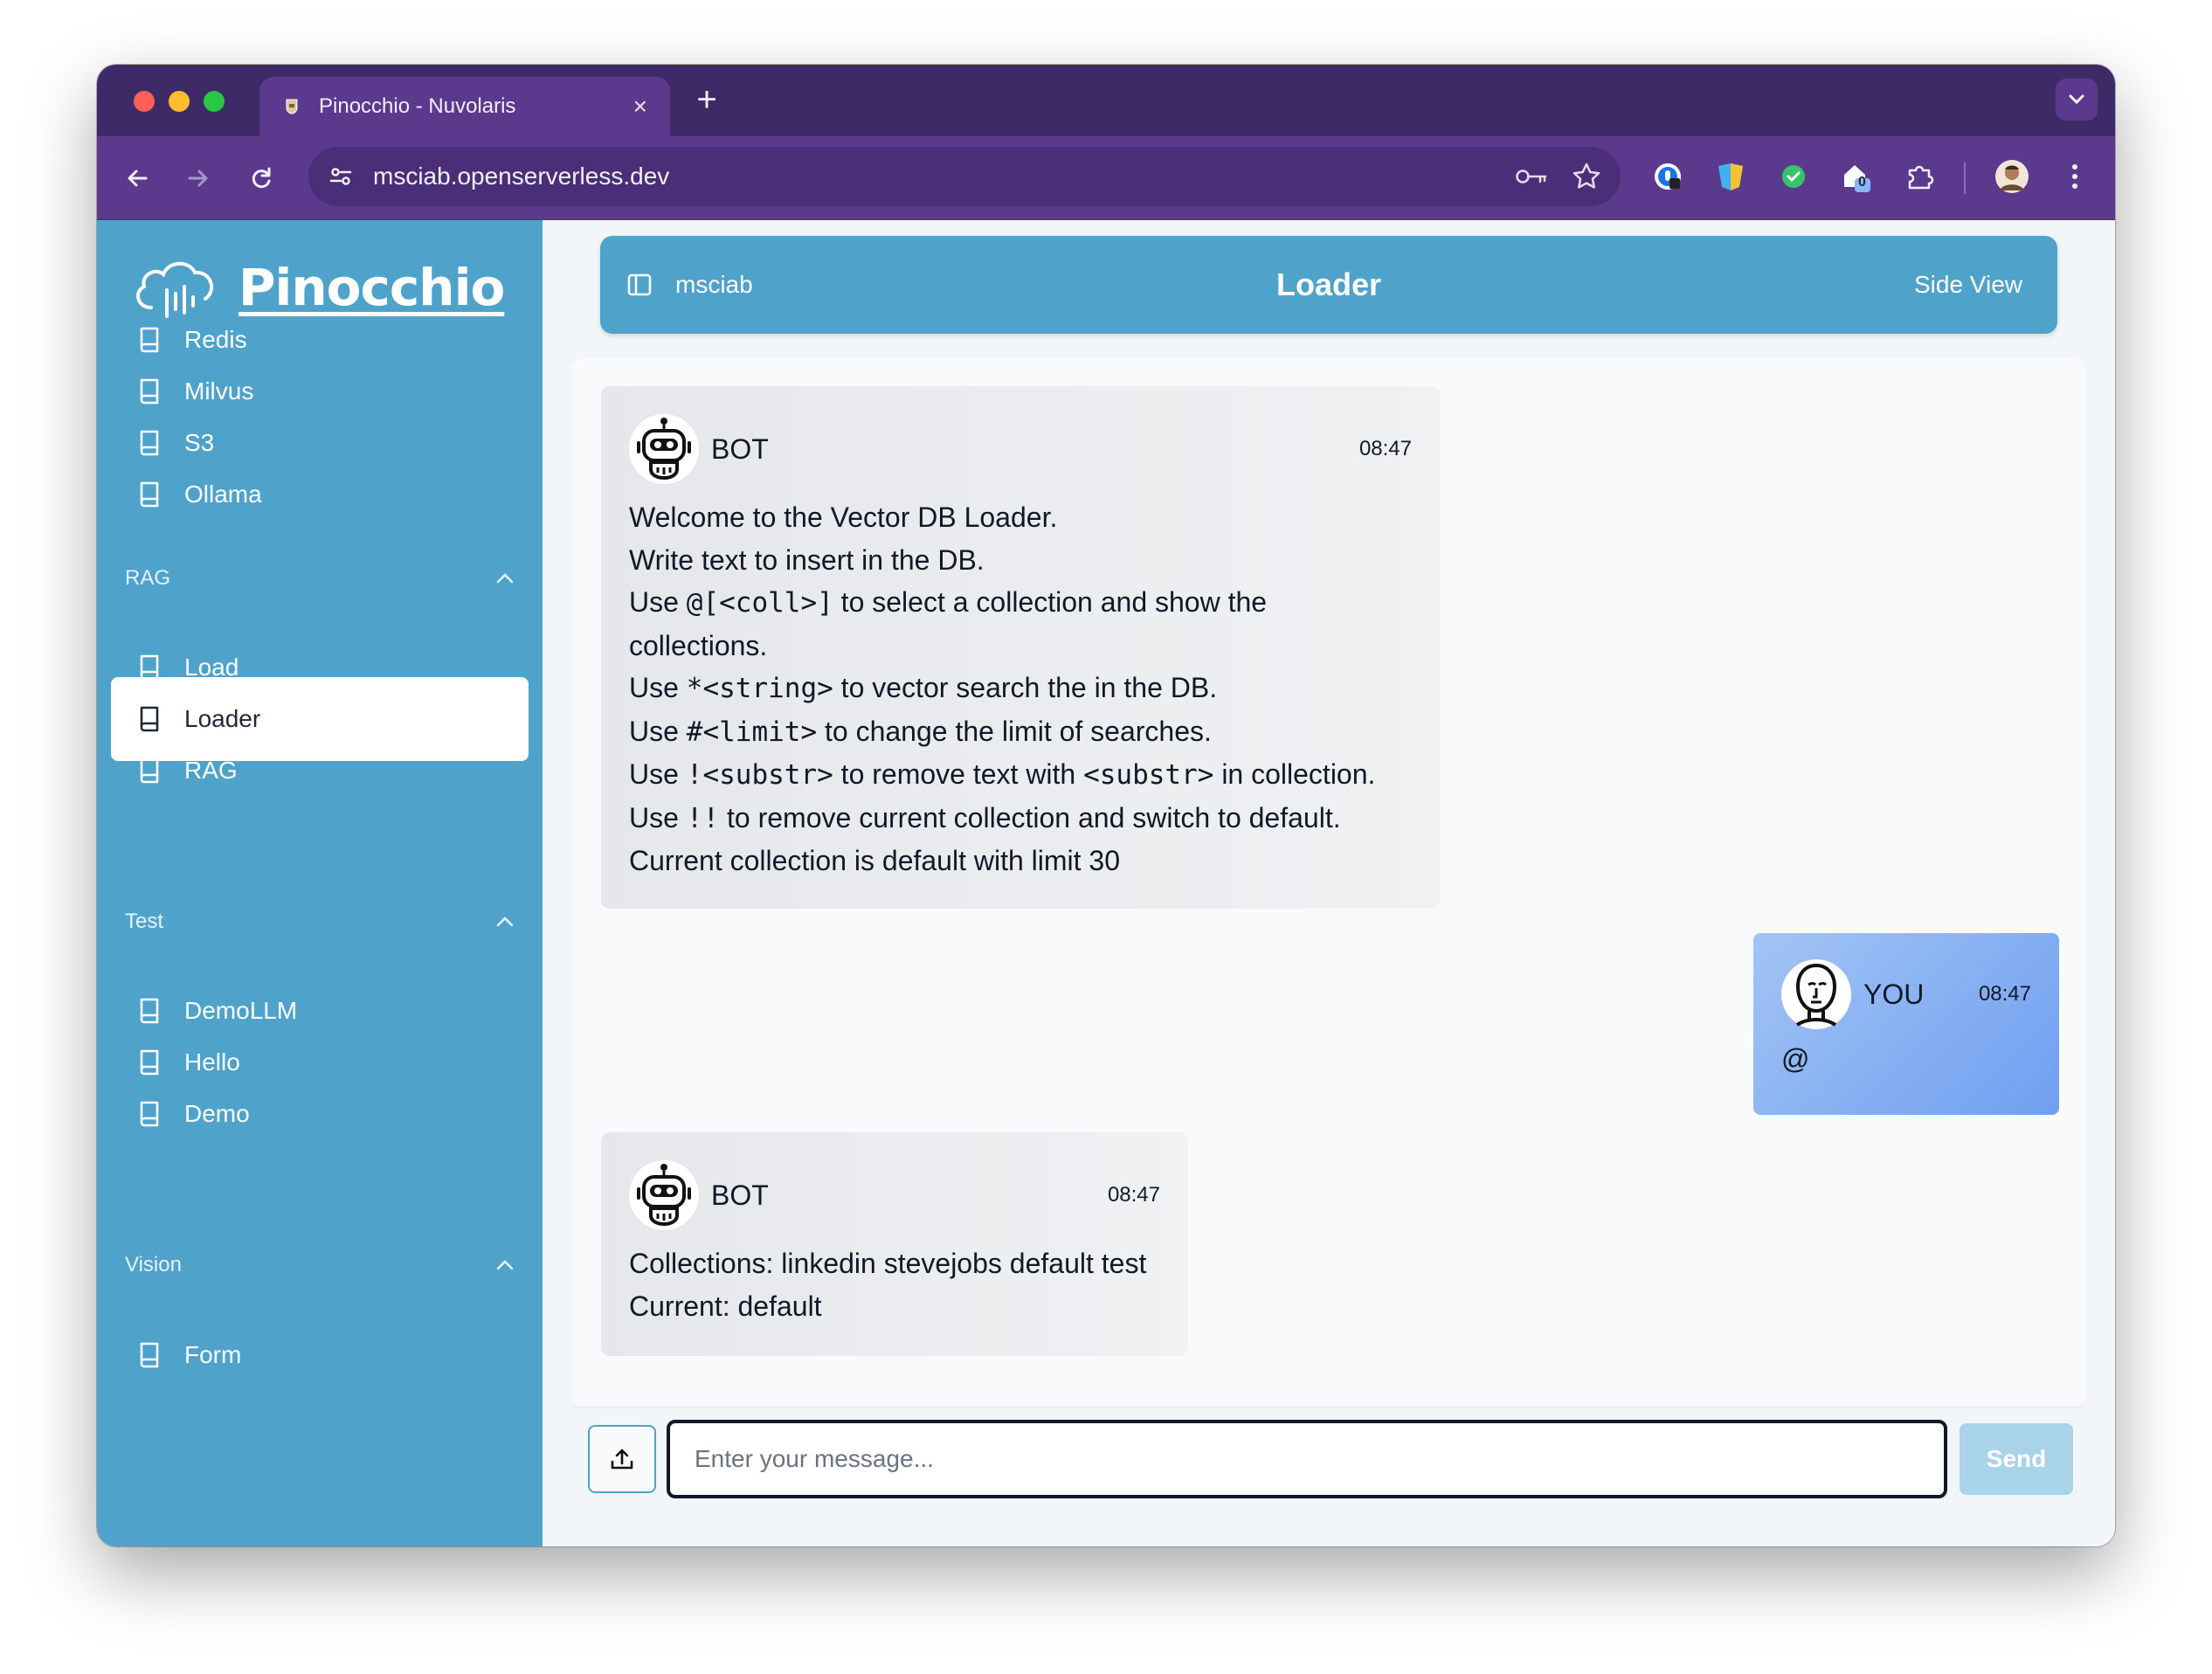 This screenshot has width=2212, height=1674. I want to click on home-extension-icon: 0, so click(1856, 177).